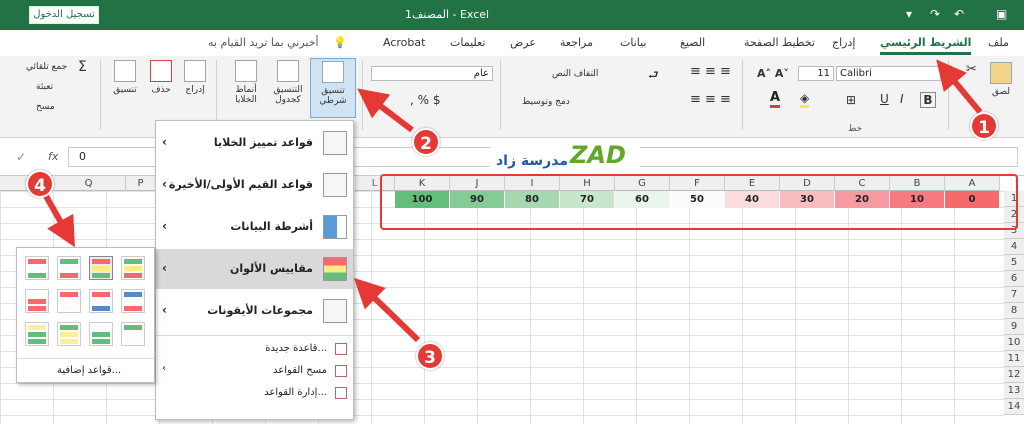 This screenshot has width=1024, height=424. I want to click on bold-icon: B, so click(928, 100).